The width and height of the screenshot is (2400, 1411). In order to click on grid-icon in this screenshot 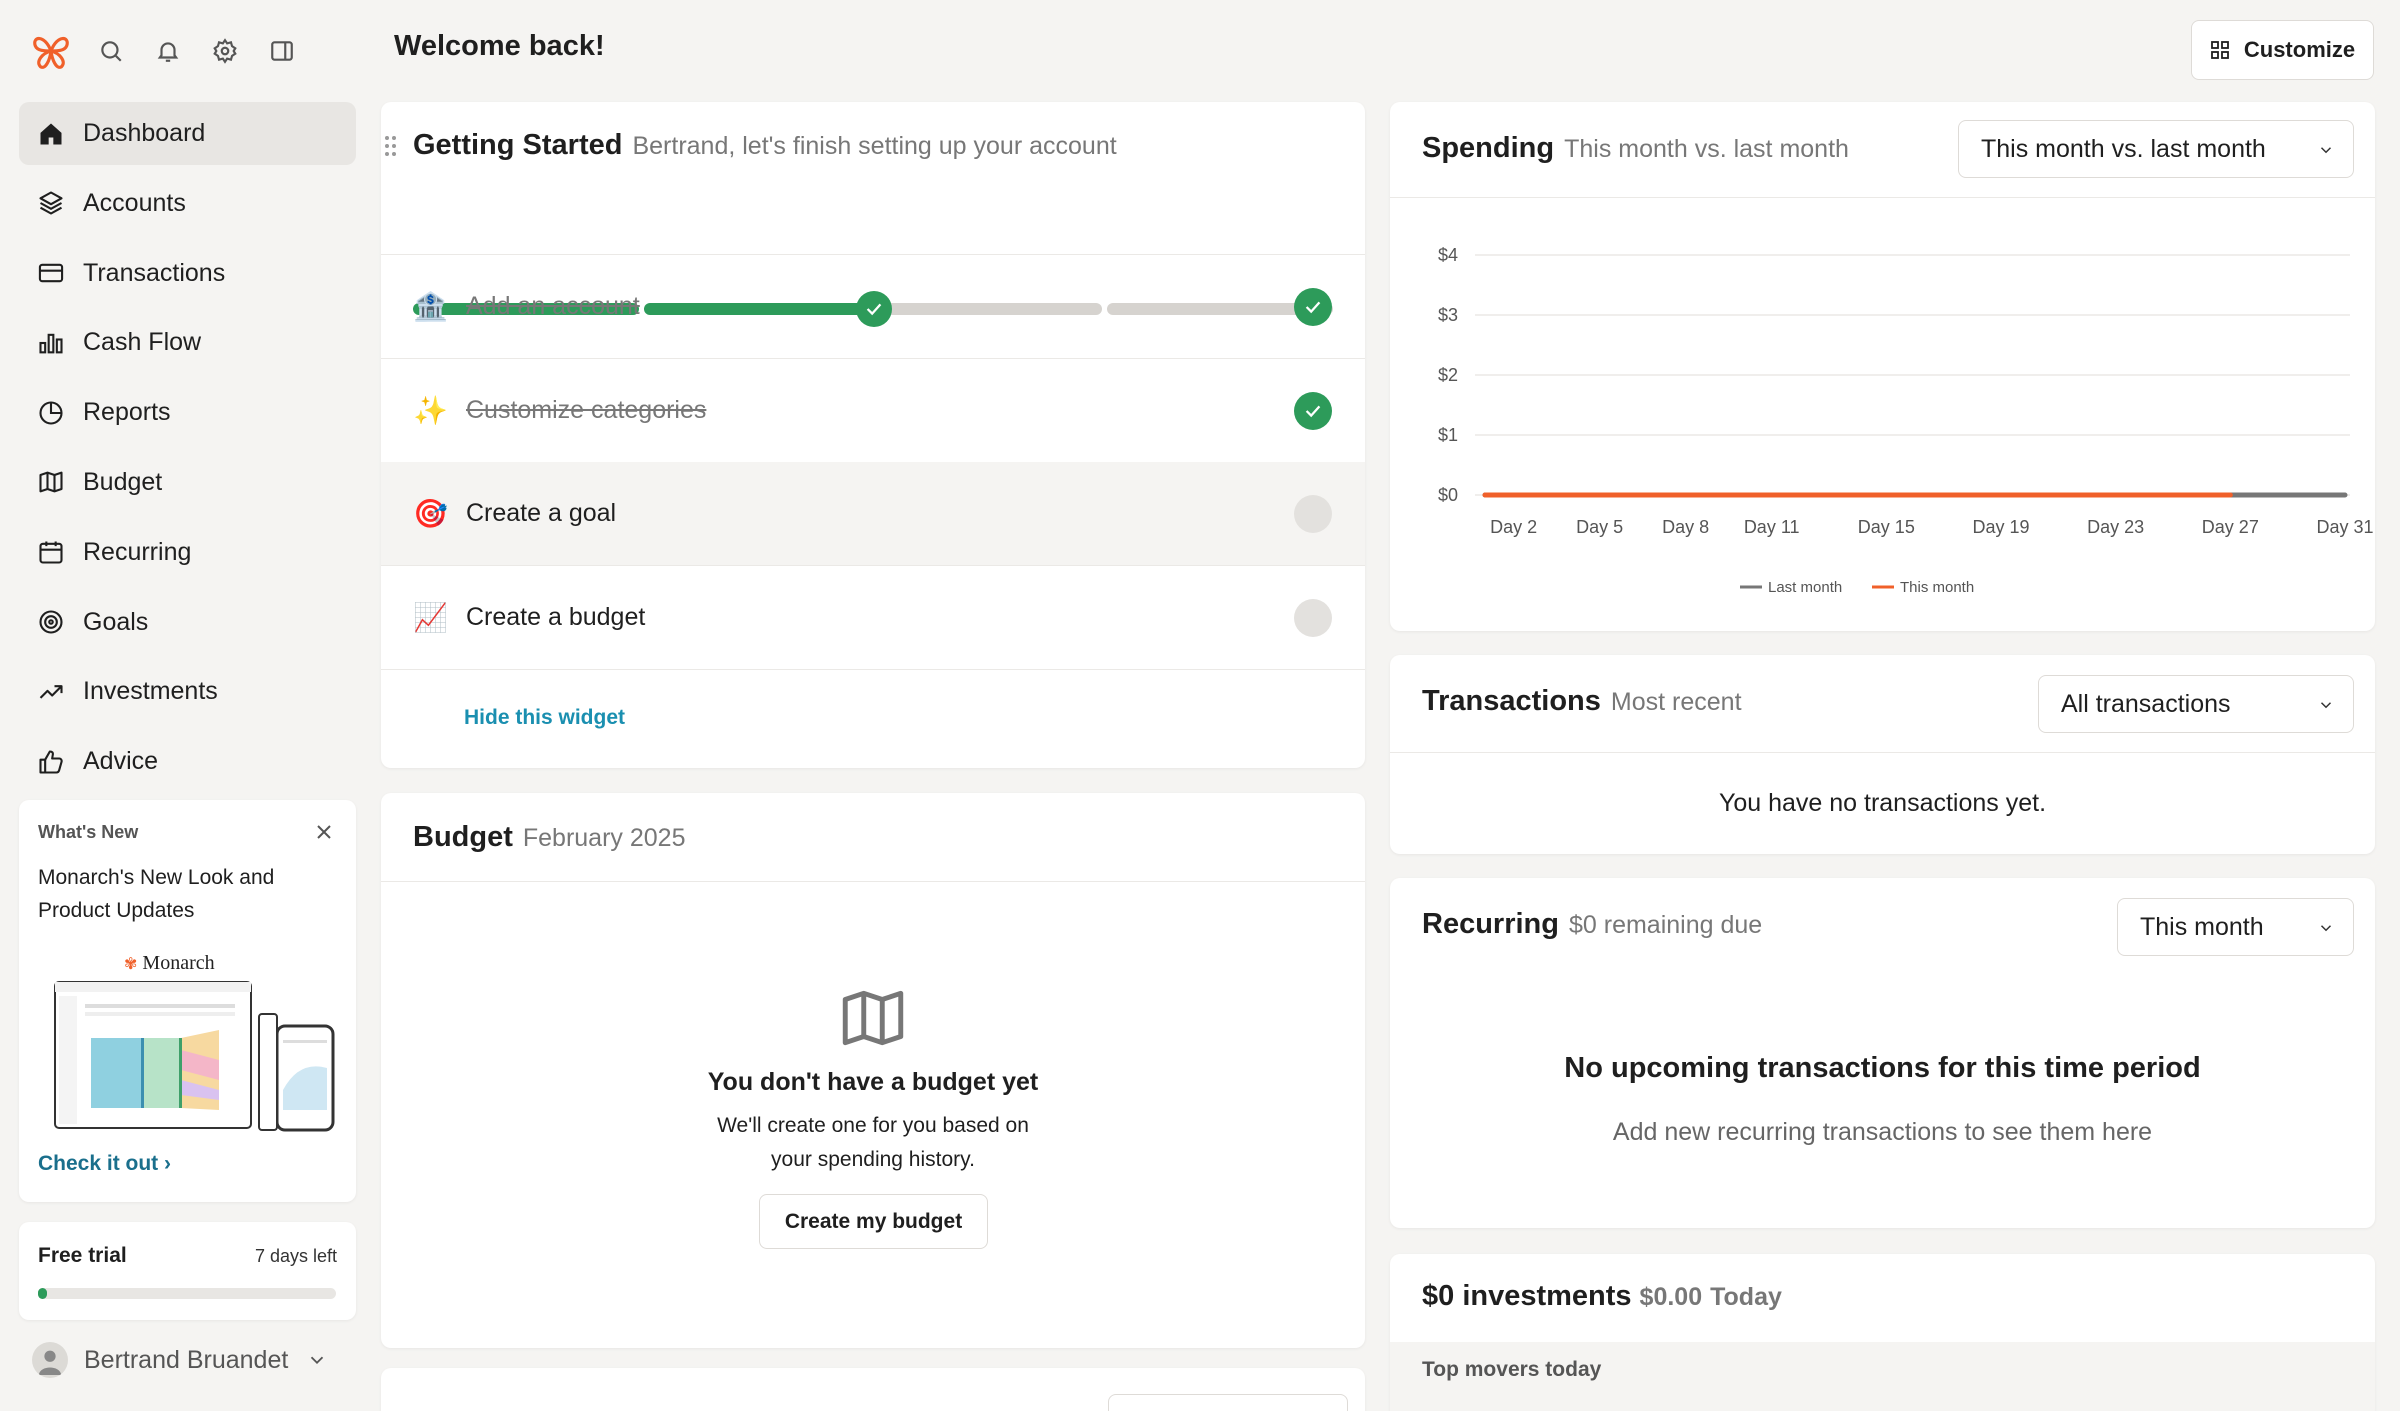, I will do `click(2219, 50)`.